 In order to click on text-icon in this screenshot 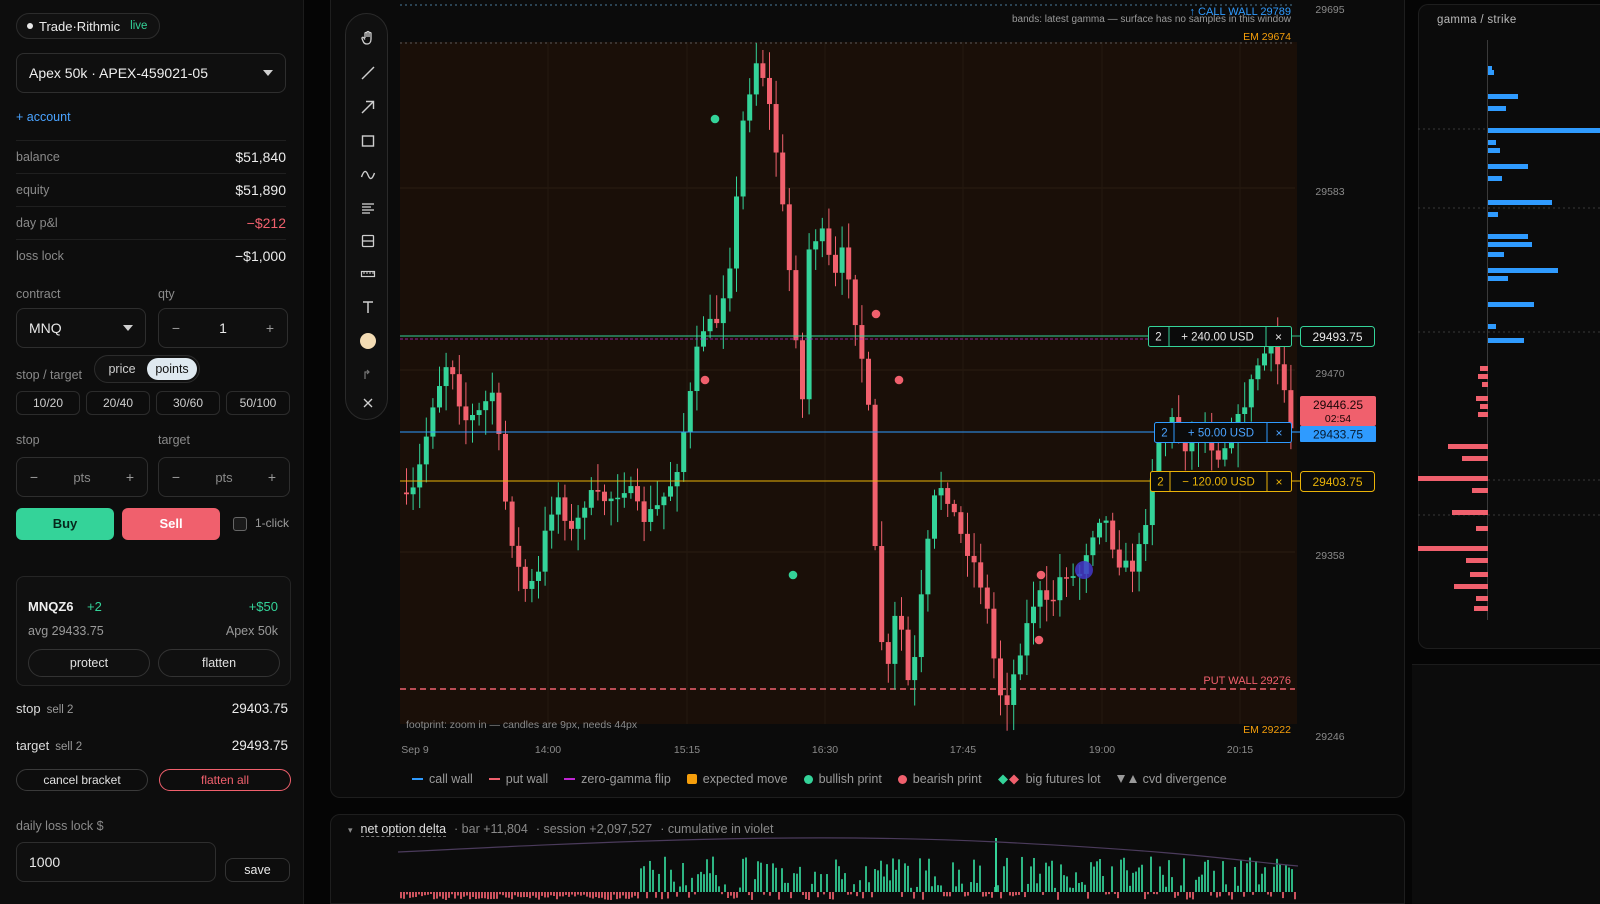, I will do `click(367, 307)`.